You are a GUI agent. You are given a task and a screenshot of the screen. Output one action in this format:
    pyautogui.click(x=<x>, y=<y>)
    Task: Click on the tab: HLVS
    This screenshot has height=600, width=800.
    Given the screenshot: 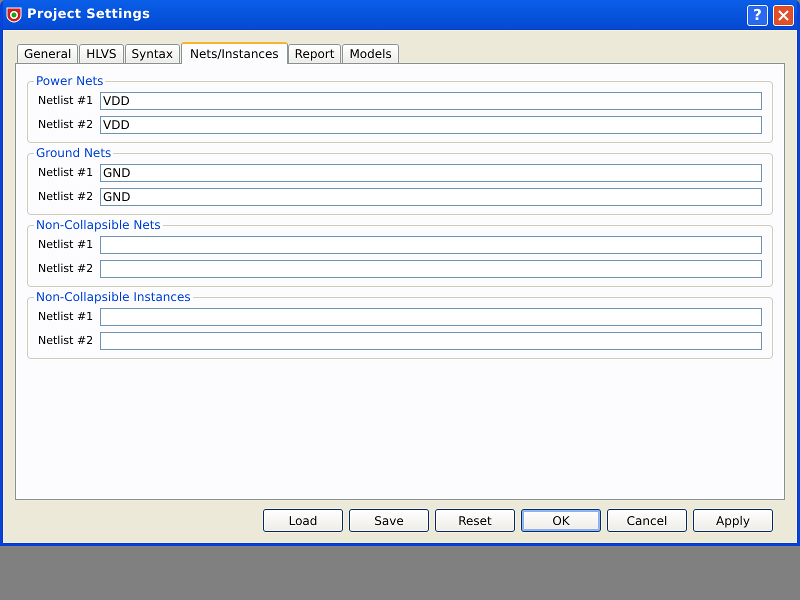 What is the action you would take?
    pyautogui.click(x=101, y=53)
    